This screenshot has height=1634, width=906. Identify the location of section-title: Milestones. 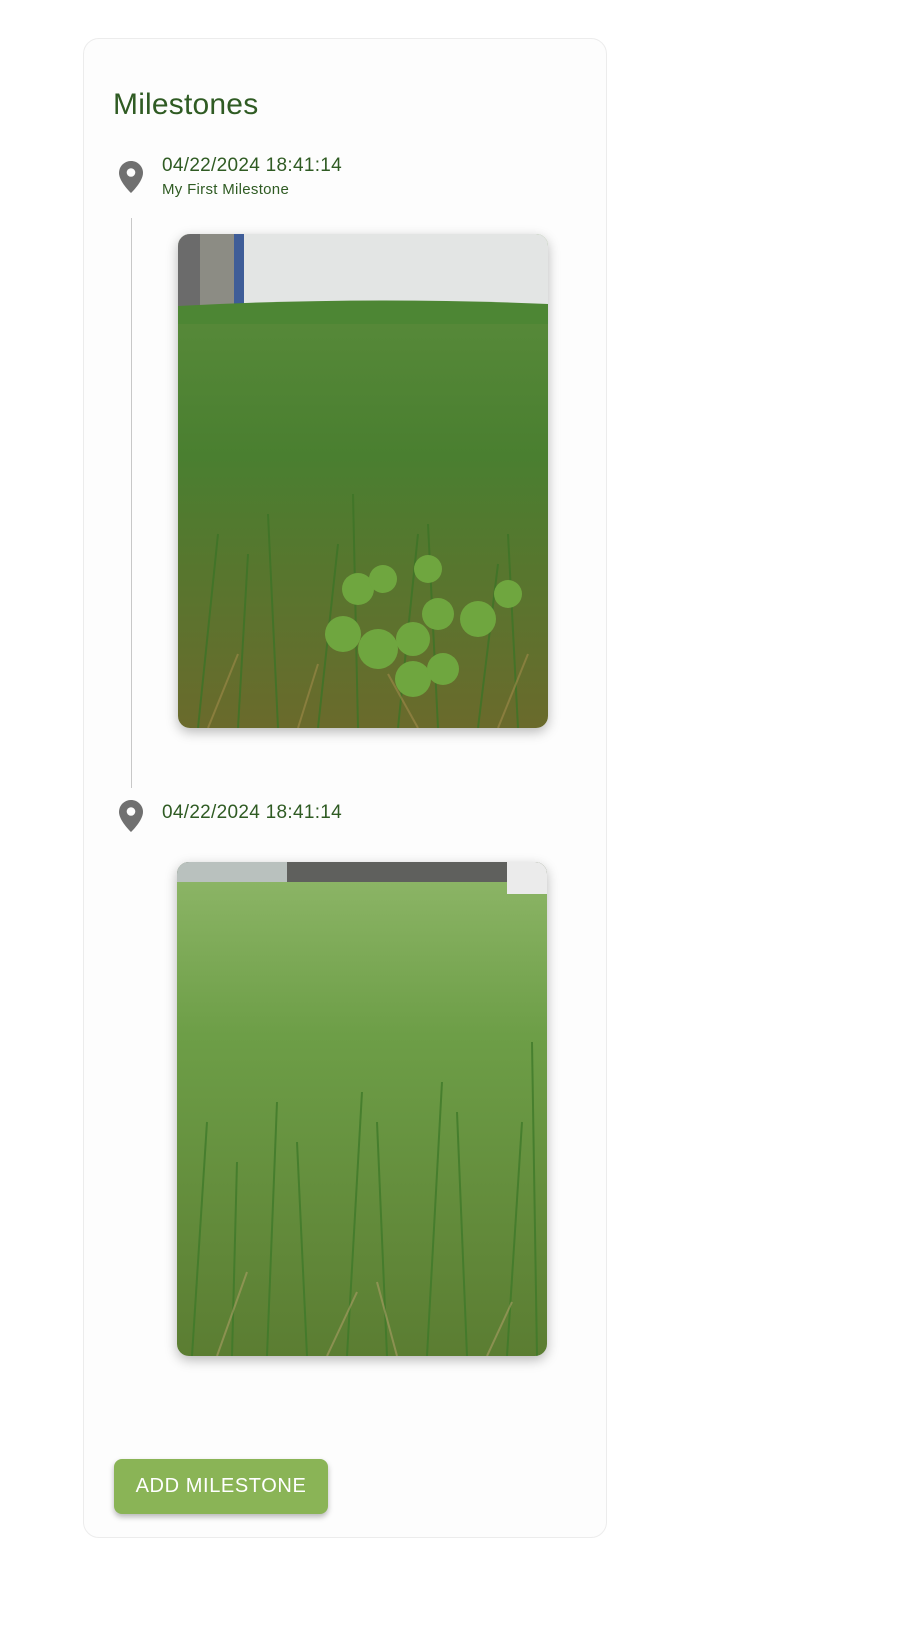
(186, 104).